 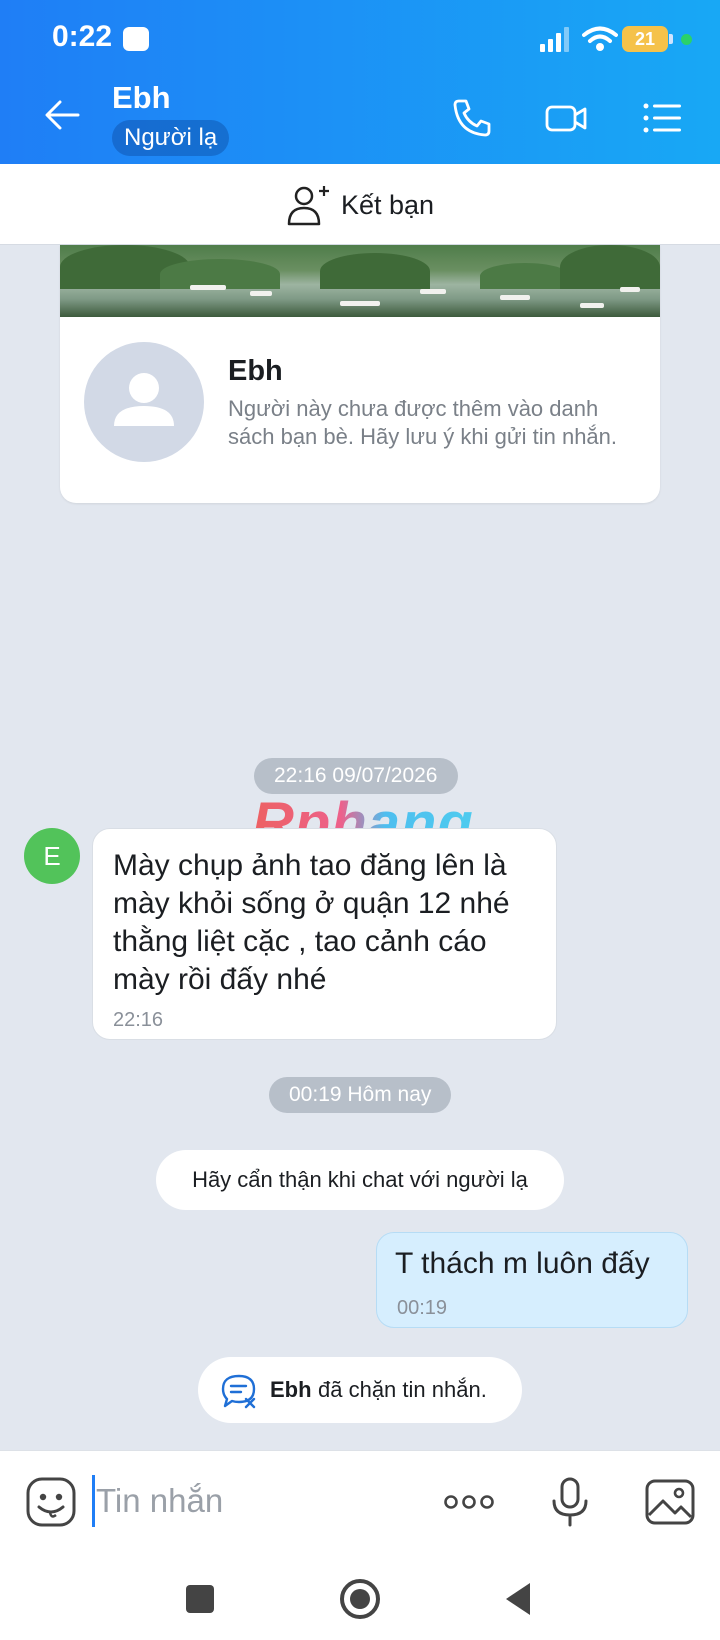 What do you see at coordinates (255, 371) in the screenshot?
I see `profile-name: Ebh` at bounding box center [255, 371].